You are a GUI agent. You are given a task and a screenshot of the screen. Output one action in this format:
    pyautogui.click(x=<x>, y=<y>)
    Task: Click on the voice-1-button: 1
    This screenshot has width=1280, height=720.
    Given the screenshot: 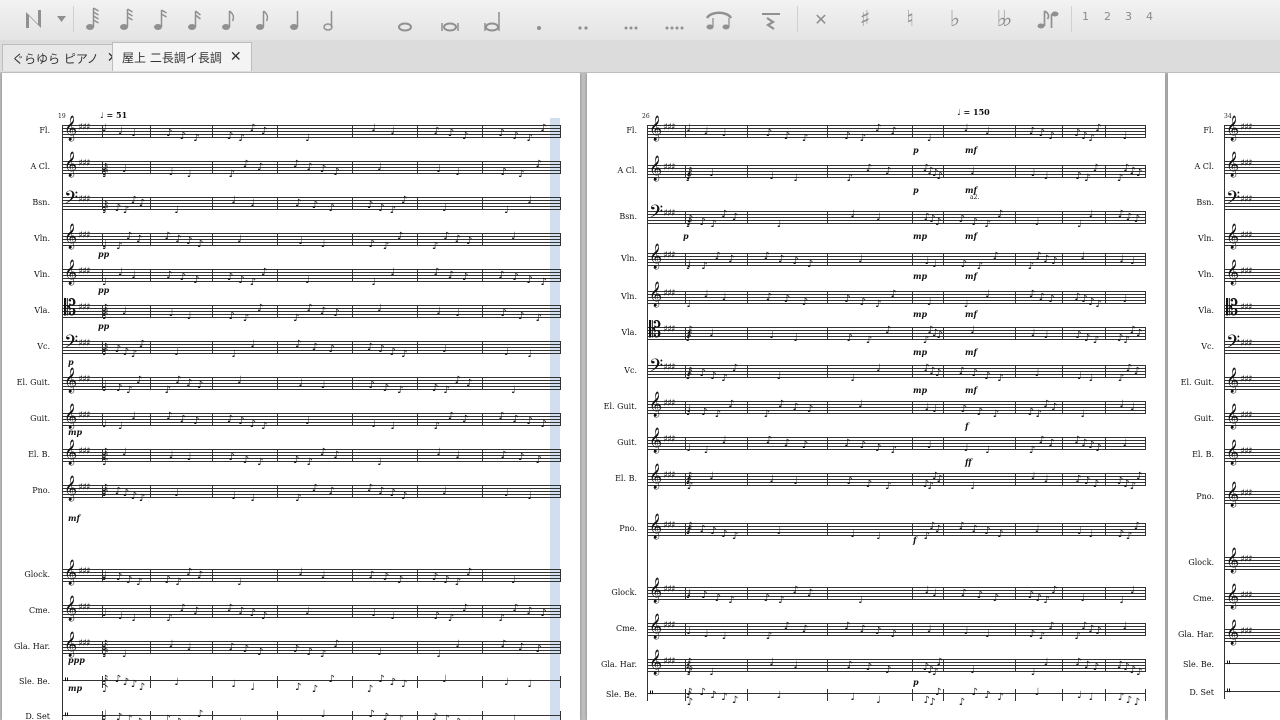 What is the action you would take?
    pyautogui.click(x=1085, y=16)
    